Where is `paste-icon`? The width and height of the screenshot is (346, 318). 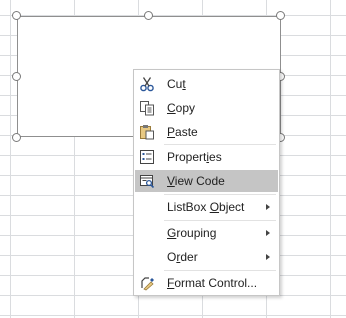
paste-icon is located at coordinates (147, 132).